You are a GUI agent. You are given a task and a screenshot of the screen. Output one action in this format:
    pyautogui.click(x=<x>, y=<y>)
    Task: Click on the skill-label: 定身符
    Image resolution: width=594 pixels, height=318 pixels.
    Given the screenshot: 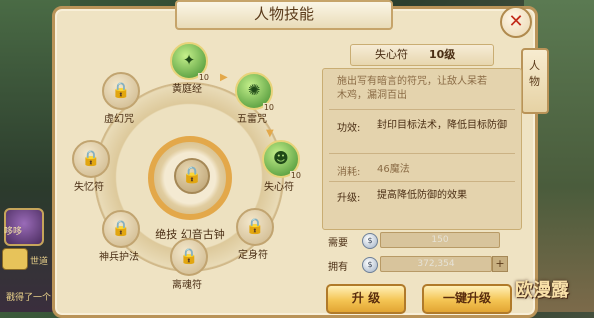 What is the action you would take?
    pyautogui.click(x=253, y=255)
    